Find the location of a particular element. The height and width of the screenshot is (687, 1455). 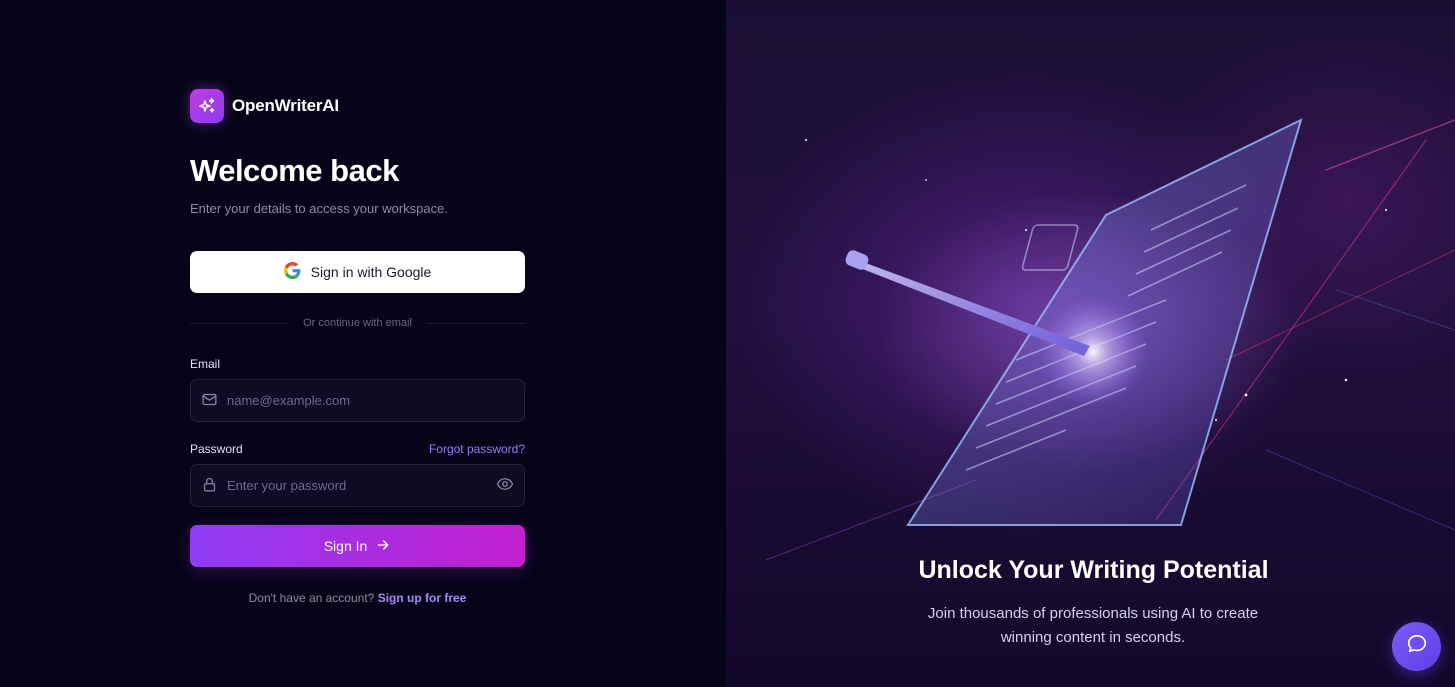

divider-line-right is located at coordinates (475, 323).